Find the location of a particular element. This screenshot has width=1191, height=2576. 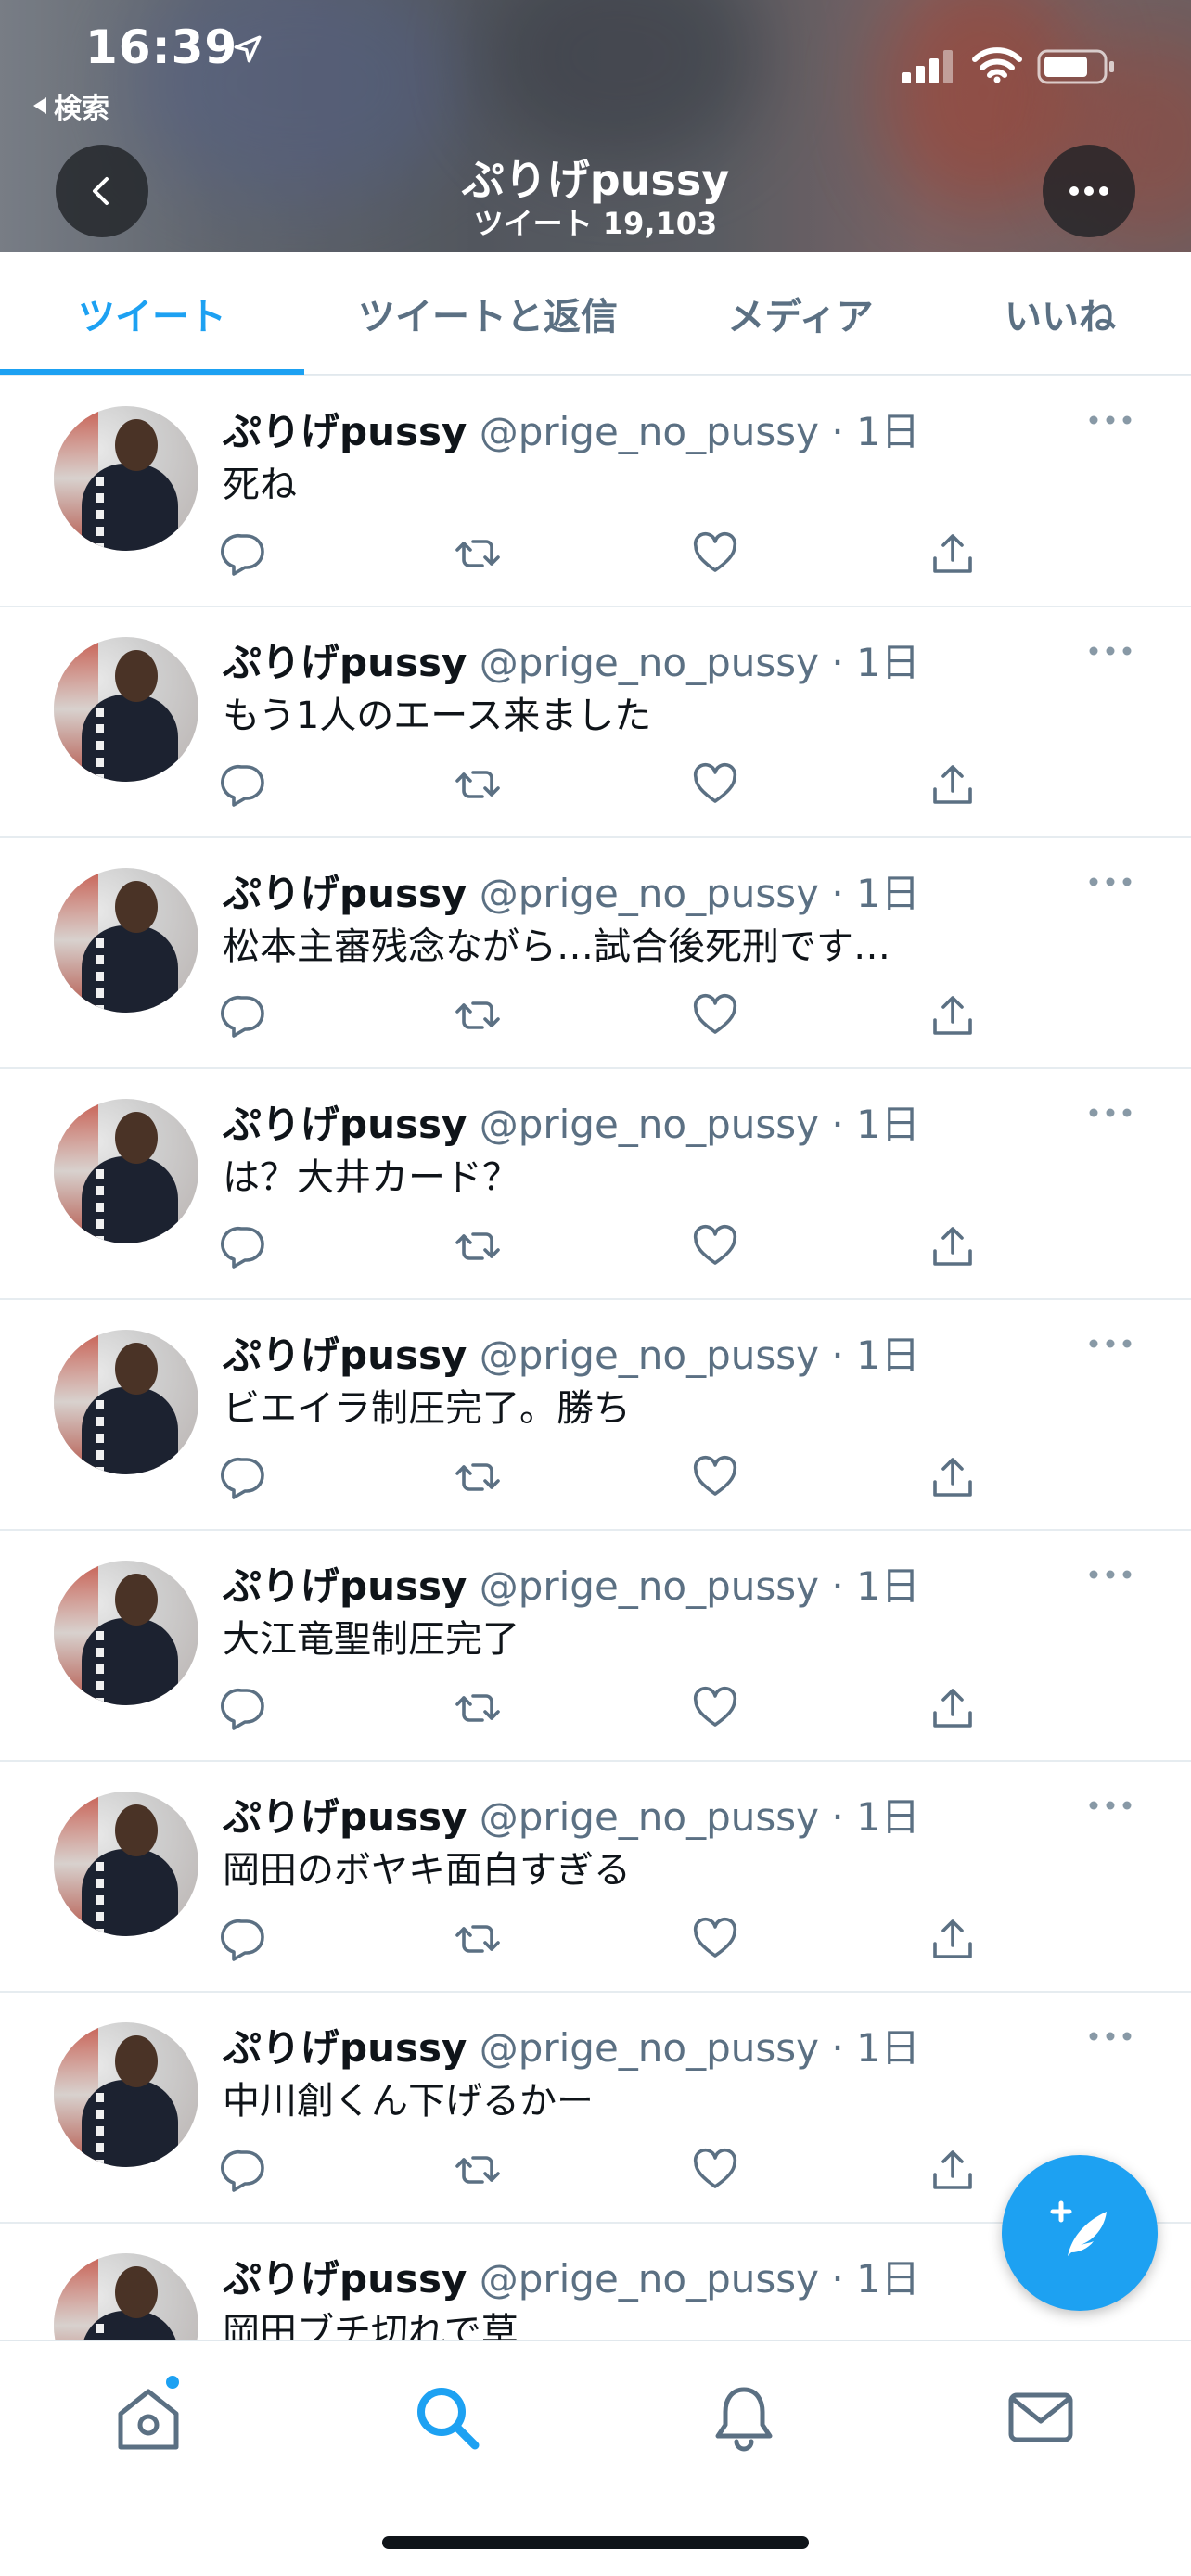

search-icon is located at coordinates (447, 2418).